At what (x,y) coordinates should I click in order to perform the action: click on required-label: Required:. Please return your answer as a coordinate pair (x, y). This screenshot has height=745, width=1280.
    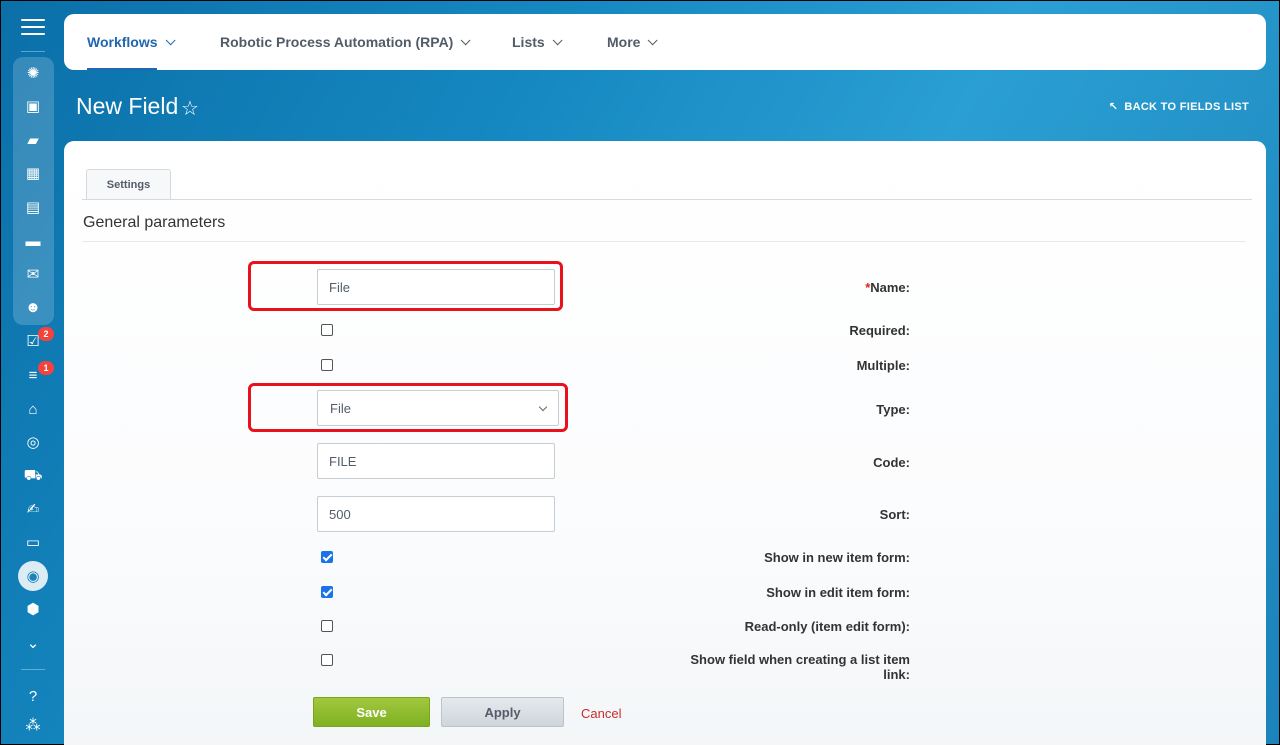
    Looking at the image, I should click on (879, 330).